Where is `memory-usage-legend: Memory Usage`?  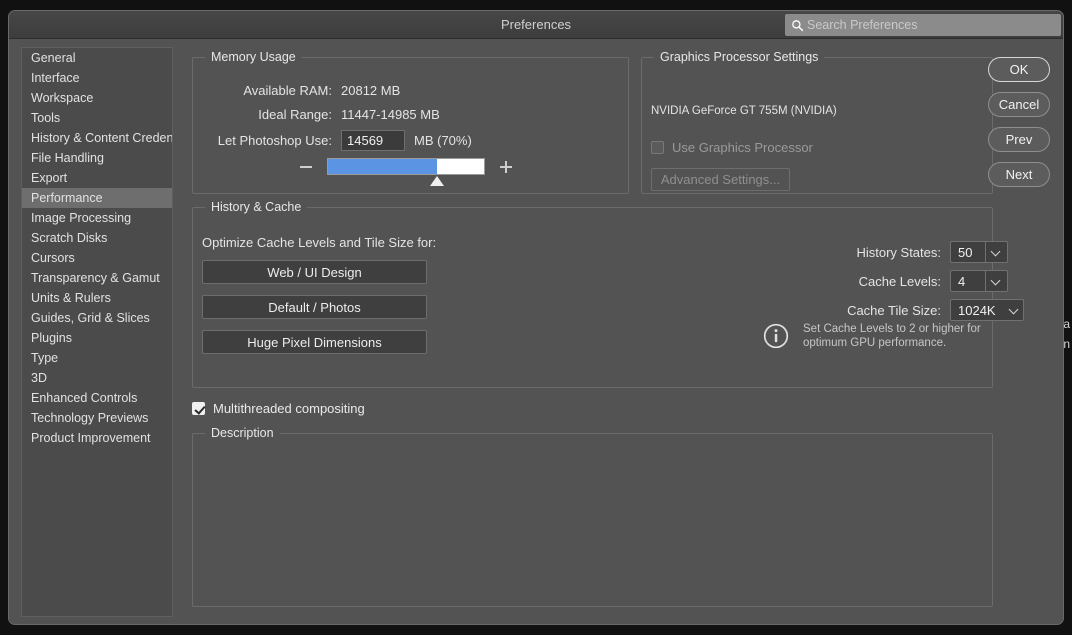 memory-usage-legend: Memory Usage is located at coordinates (253, 57).